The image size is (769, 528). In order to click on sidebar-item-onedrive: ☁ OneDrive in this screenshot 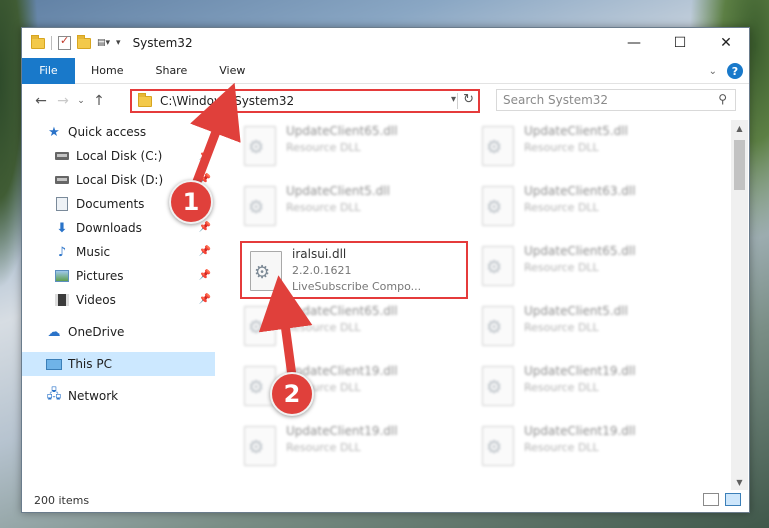, I will do `click(118, 332)`.